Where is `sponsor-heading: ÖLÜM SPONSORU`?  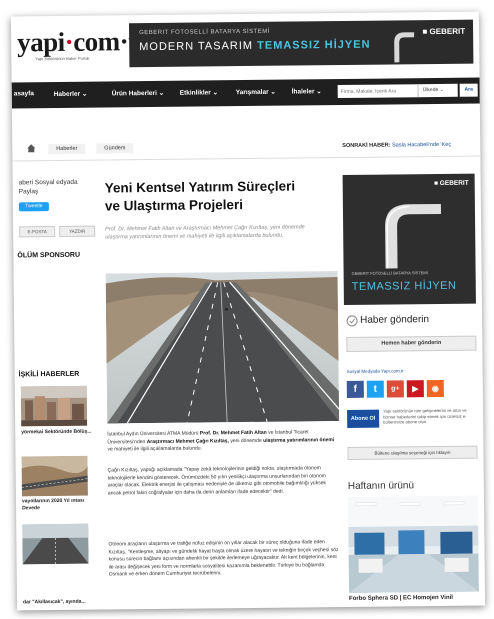 sponsor-heading: ÖLÜM SPONSORU is located at coordinates (49, 255).